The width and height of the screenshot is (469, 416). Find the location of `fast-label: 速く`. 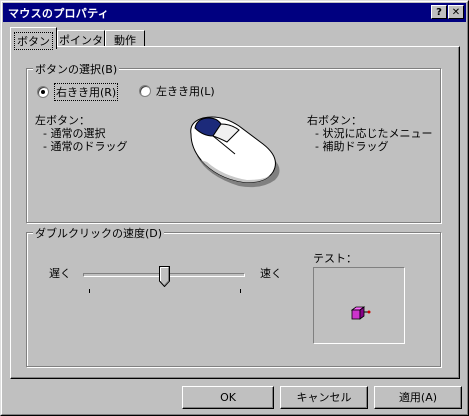

fast-label: 速く is located at coordinates (271, 273).